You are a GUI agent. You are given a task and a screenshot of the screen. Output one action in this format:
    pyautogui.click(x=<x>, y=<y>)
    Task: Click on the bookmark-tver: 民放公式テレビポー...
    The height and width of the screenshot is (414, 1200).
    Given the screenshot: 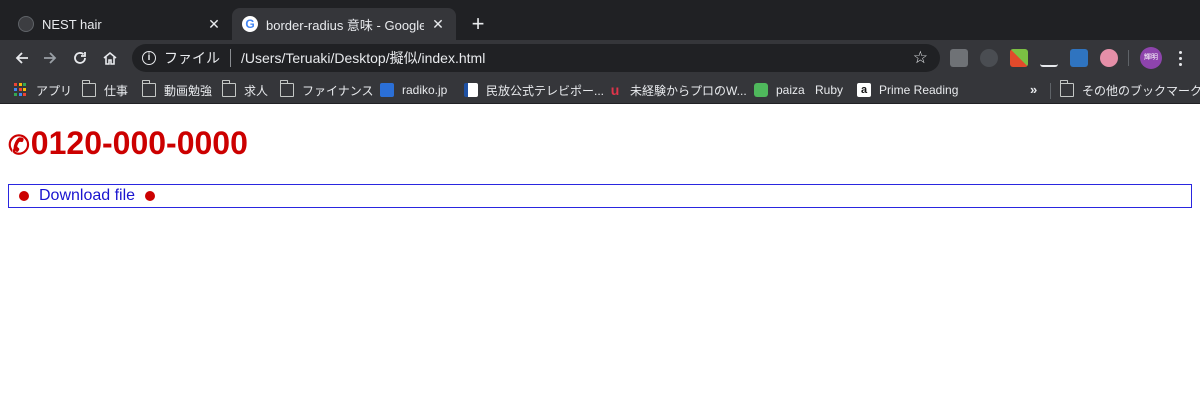 What is the action you would take?
    pyautogui.click(x=534, y=90)
    